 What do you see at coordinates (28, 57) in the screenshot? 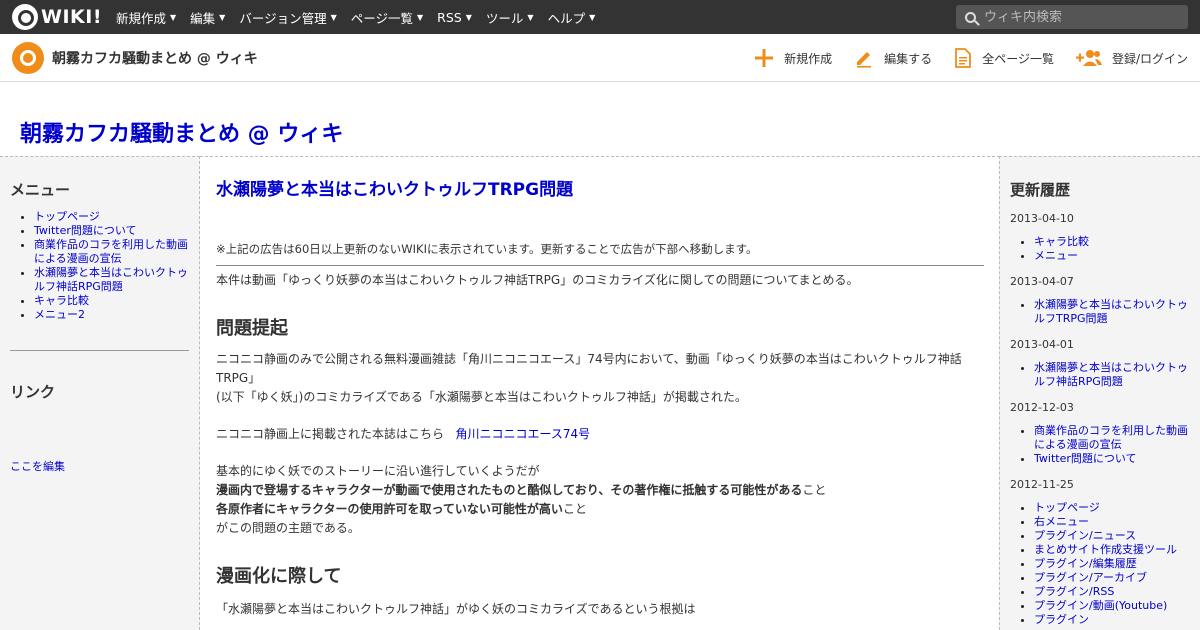
I see `site-logo-icon` at bounding box center [28, 57].